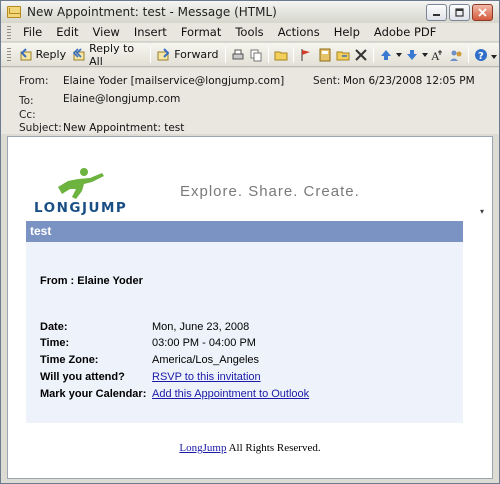 Image resolution: width=500 pixels, height=484 pixels. I want to click on maximize-button, so click(459, 12).